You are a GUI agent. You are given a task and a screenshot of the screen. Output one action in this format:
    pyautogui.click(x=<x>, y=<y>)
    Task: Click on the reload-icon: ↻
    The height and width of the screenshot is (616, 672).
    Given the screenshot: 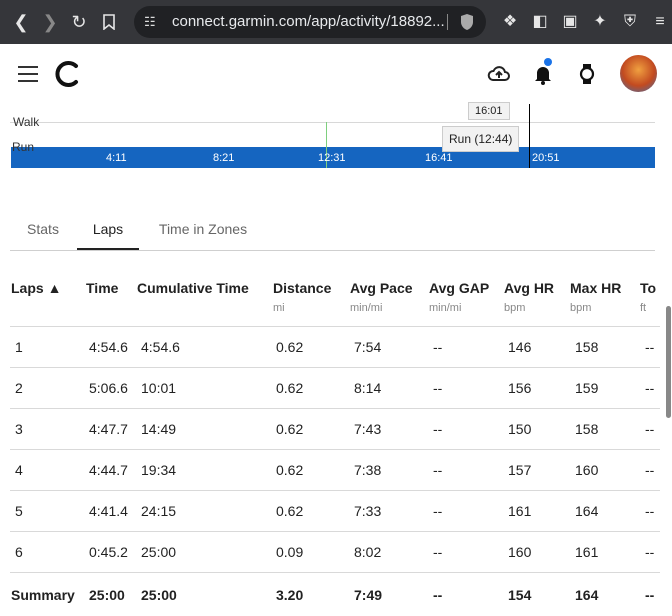 What is the action you would take?
    pyautogui.click(x=79, y=22)
    